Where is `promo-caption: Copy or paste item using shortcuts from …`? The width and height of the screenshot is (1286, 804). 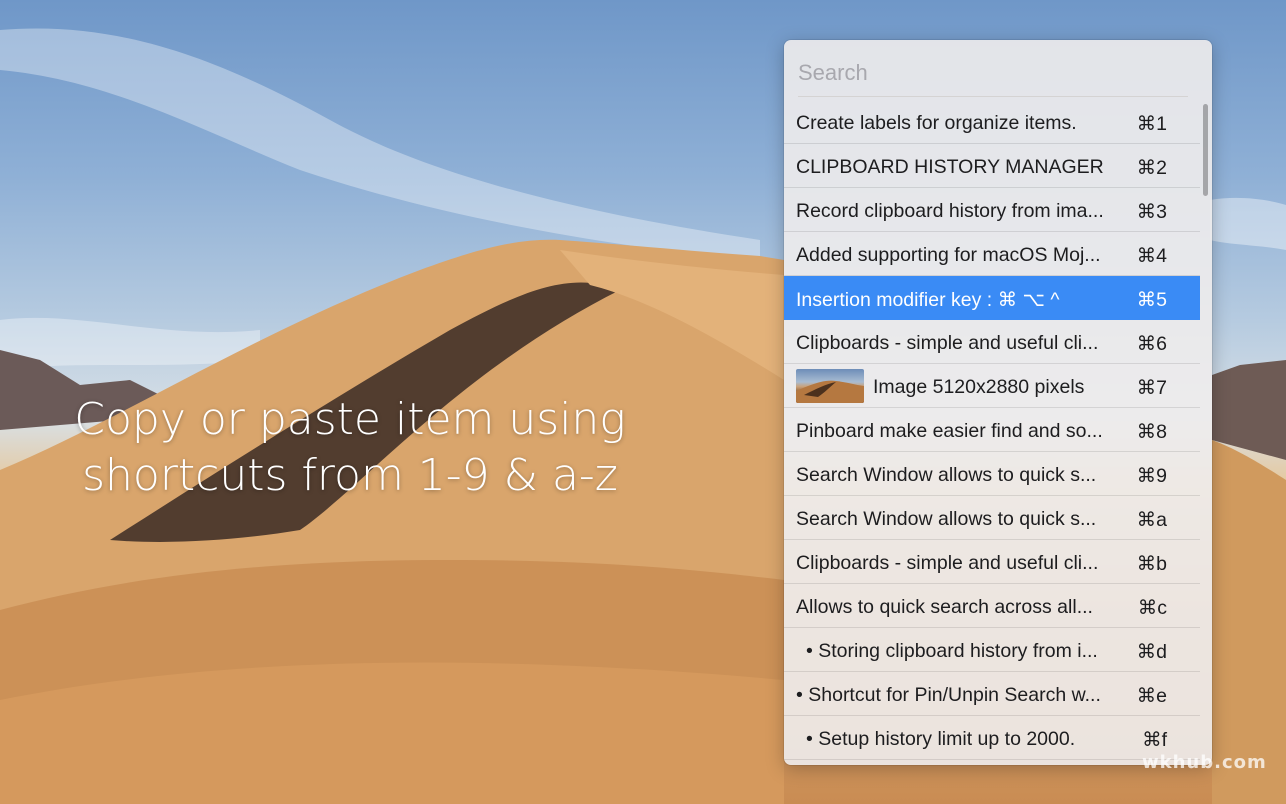 promo-caption: Copy or paste item using shortcuts from … is located at coordinates (350, 448).